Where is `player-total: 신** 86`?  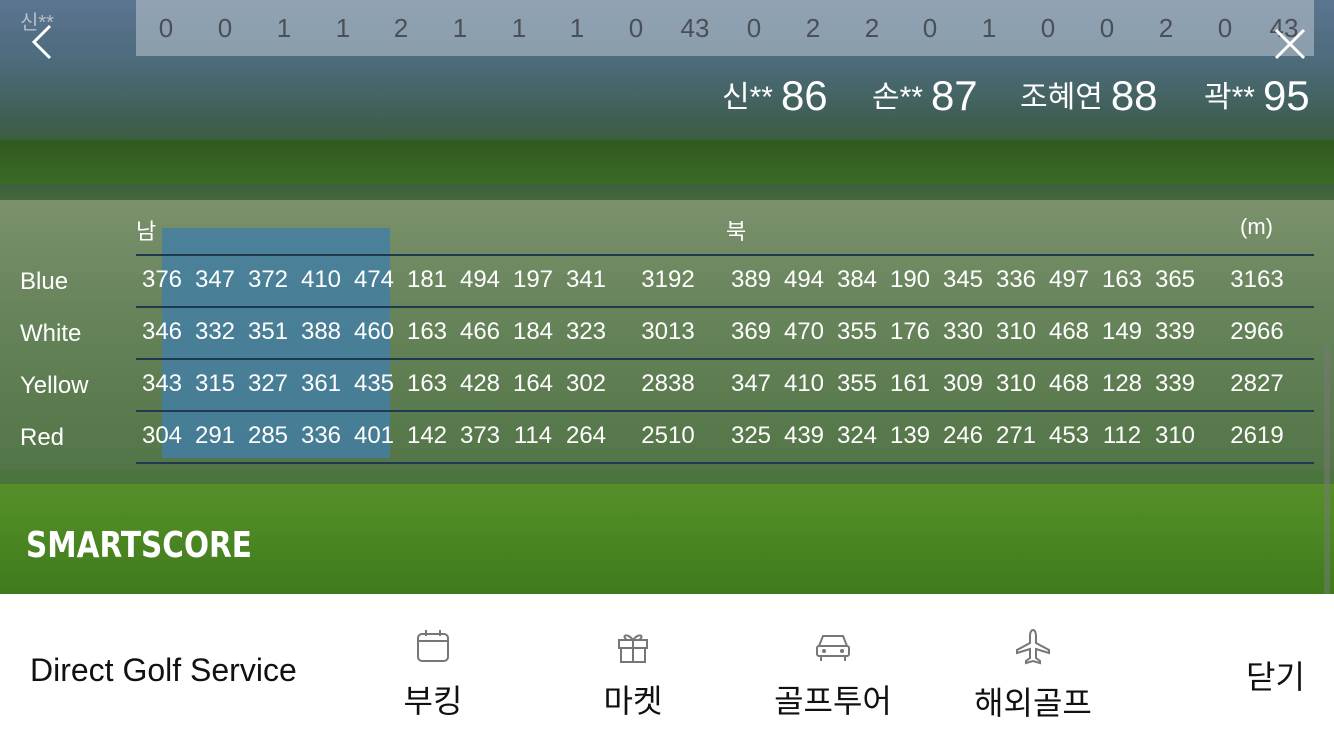
player-total: 신** 86 is located at coordinates (775, 96).